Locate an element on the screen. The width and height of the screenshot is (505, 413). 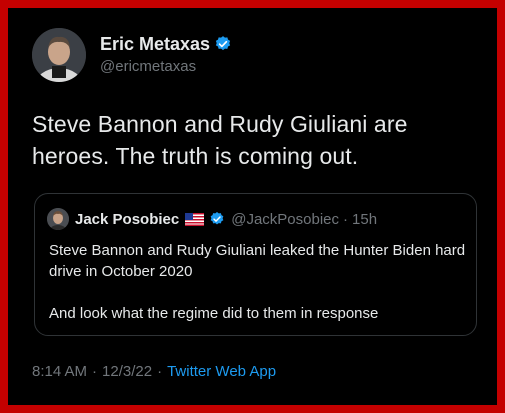
verified-badge-icon is located at coordinates (223, 44).